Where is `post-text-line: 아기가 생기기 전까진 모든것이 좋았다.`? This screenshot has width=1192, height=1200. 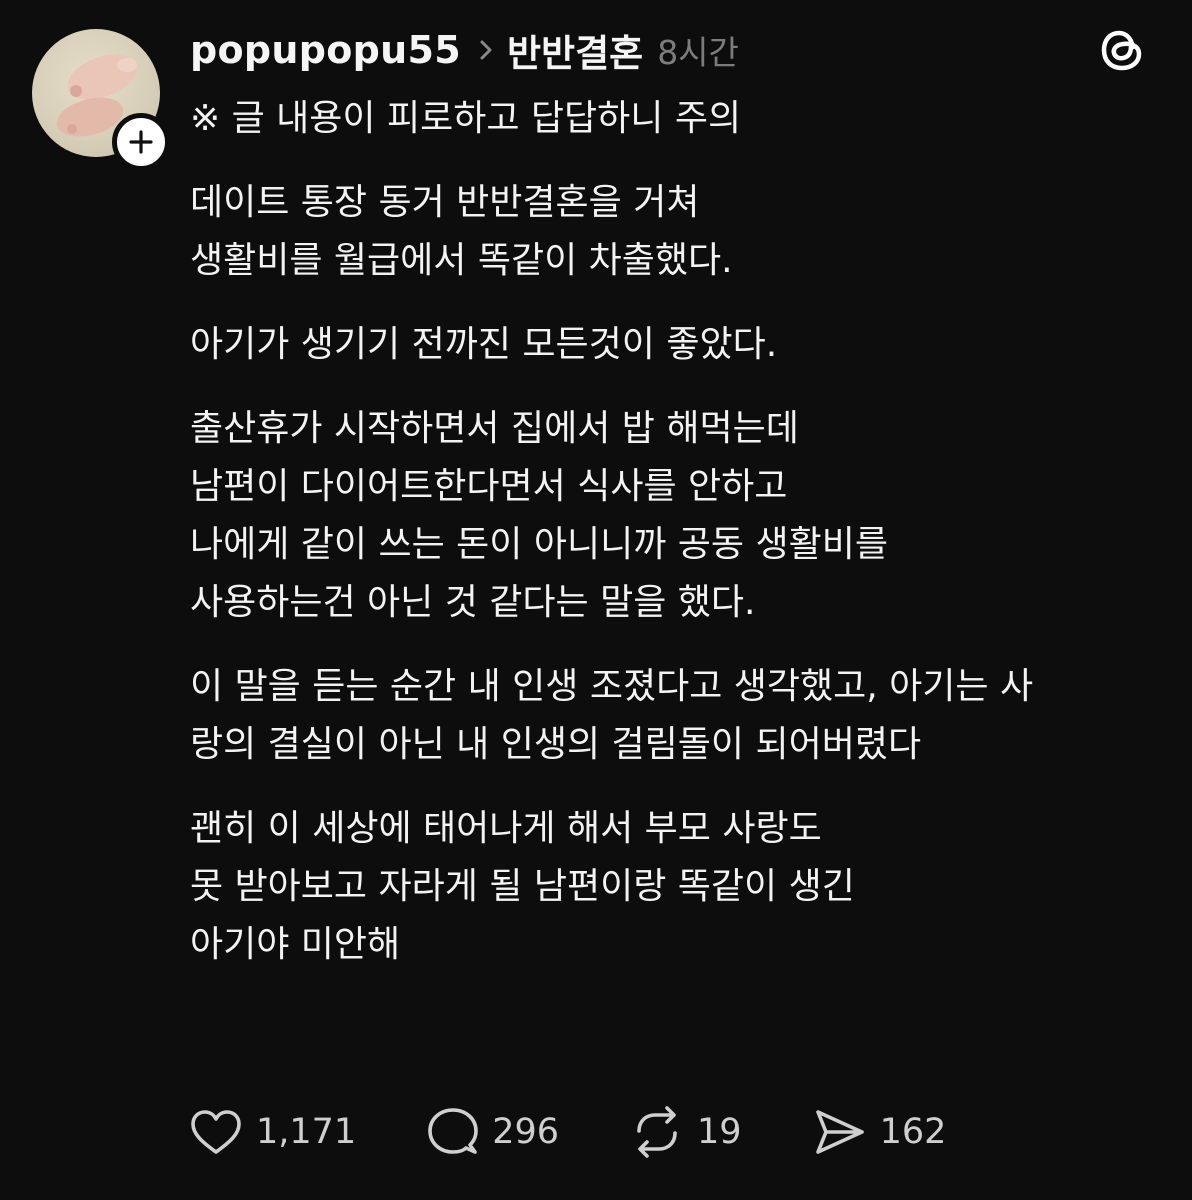 post-text-line: 아기가 생기기 전까진 모든것이 좋았다. is located at coordinates (484, 344).